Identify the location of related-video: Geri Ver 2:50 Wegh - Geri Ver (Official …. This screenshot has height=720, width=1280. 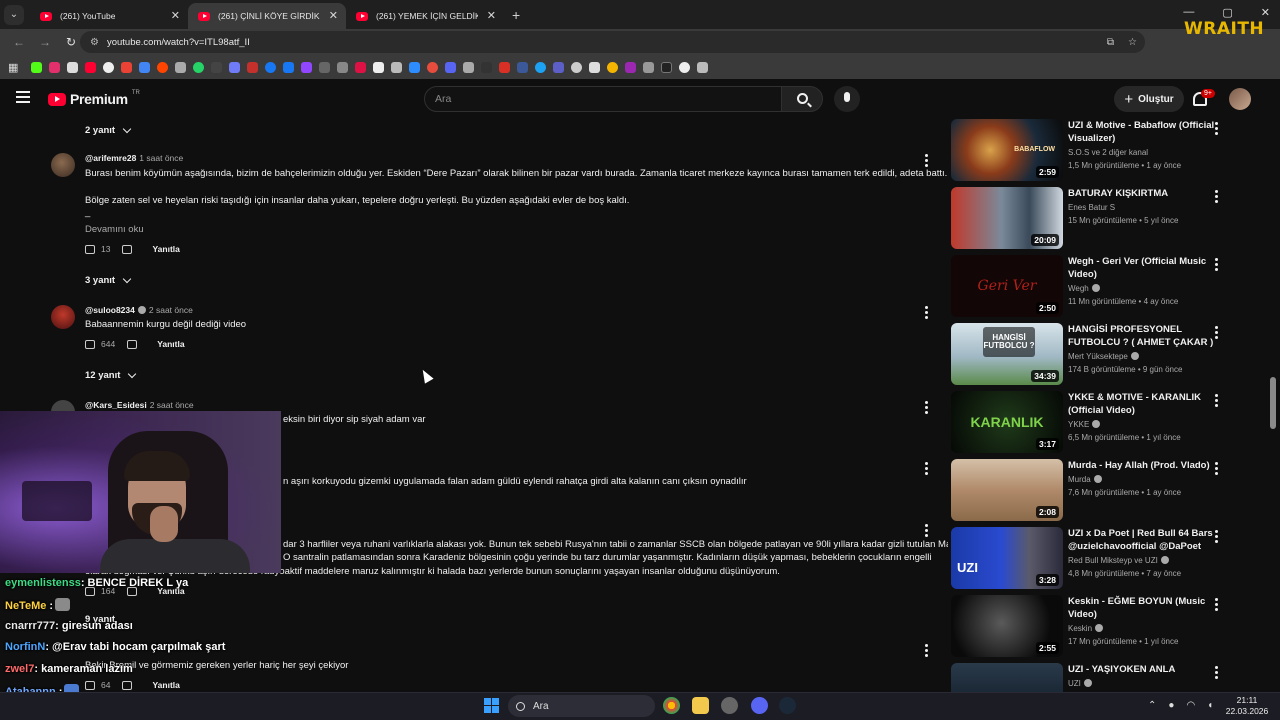
(1096, 286).